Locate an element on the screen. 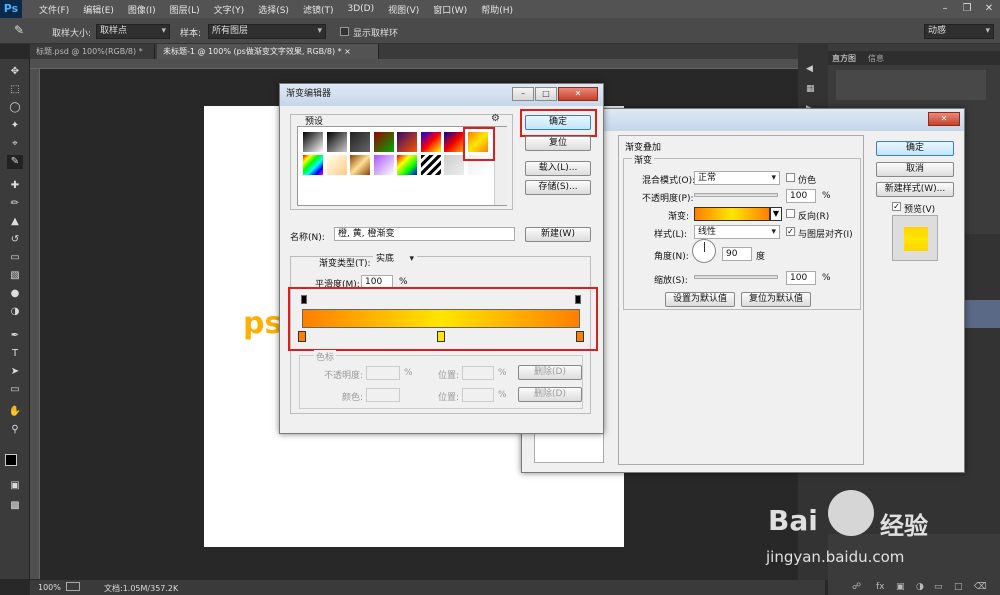 This screenshot has width=1000, height=595. reverse-checkbox is located at coordinates (790, 213).